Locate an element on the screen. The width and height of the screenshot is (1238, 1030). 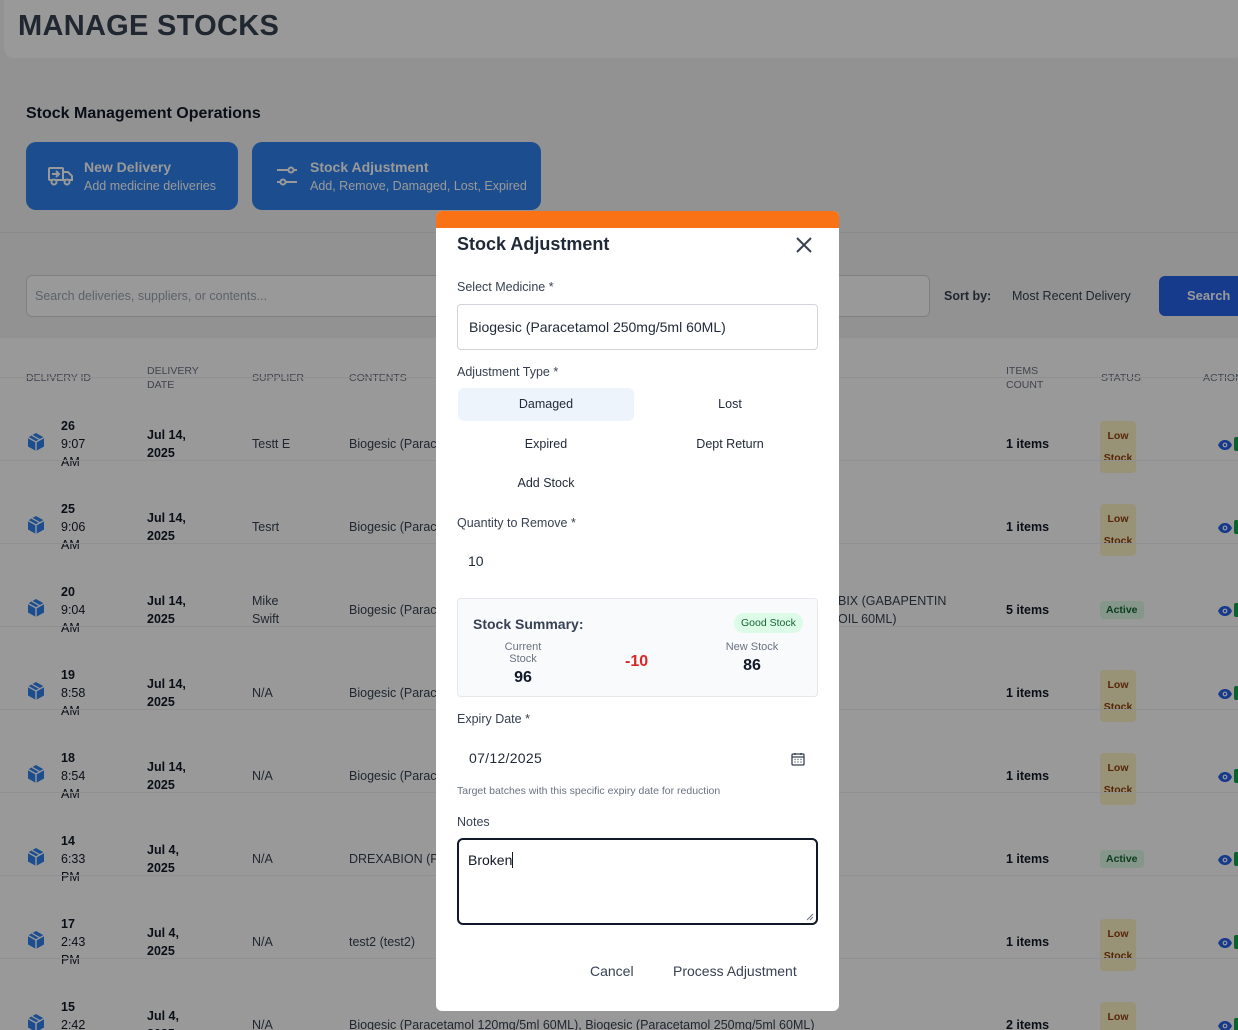
modal-accent-bar is located at coordinates (637, 219).